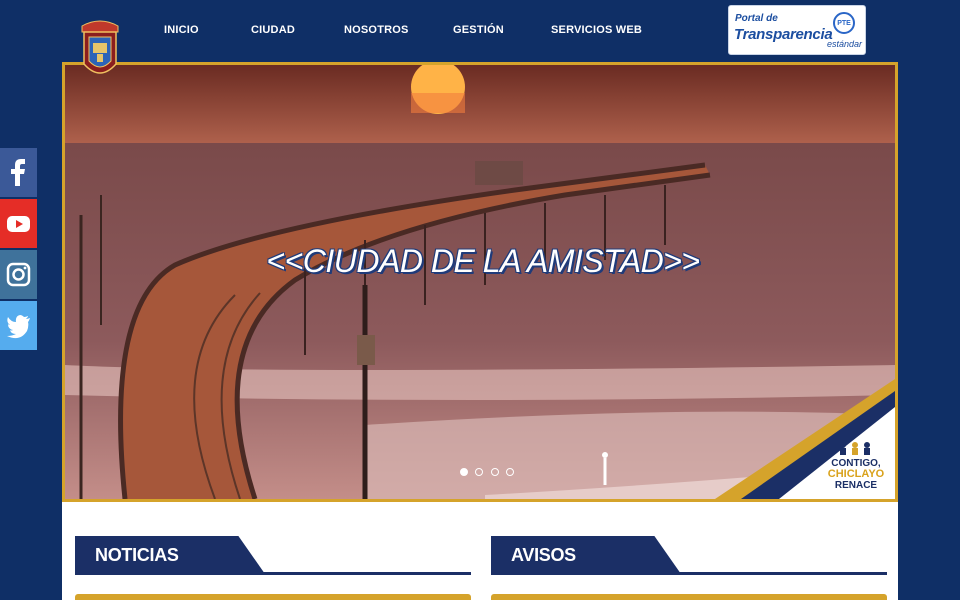 The width and height of the screenshot is (960, 600). I want to click on noticias-section-header: NOTICIAS, so click(273, 556).